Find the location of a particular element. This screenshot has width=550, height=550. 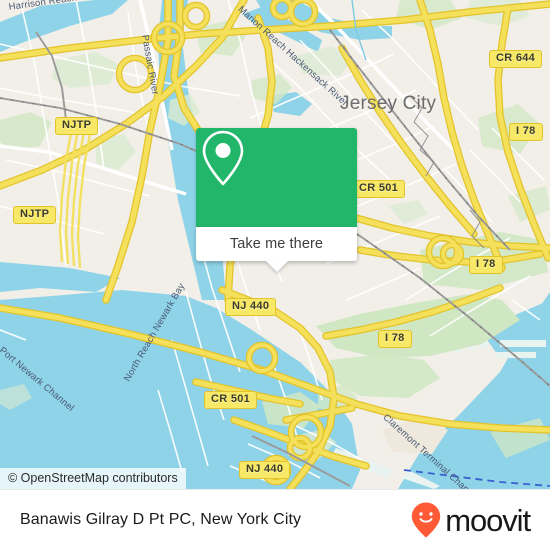

location-title: Banawis Gilray D Pt PC, New York City is located at coordinates (161, 519).